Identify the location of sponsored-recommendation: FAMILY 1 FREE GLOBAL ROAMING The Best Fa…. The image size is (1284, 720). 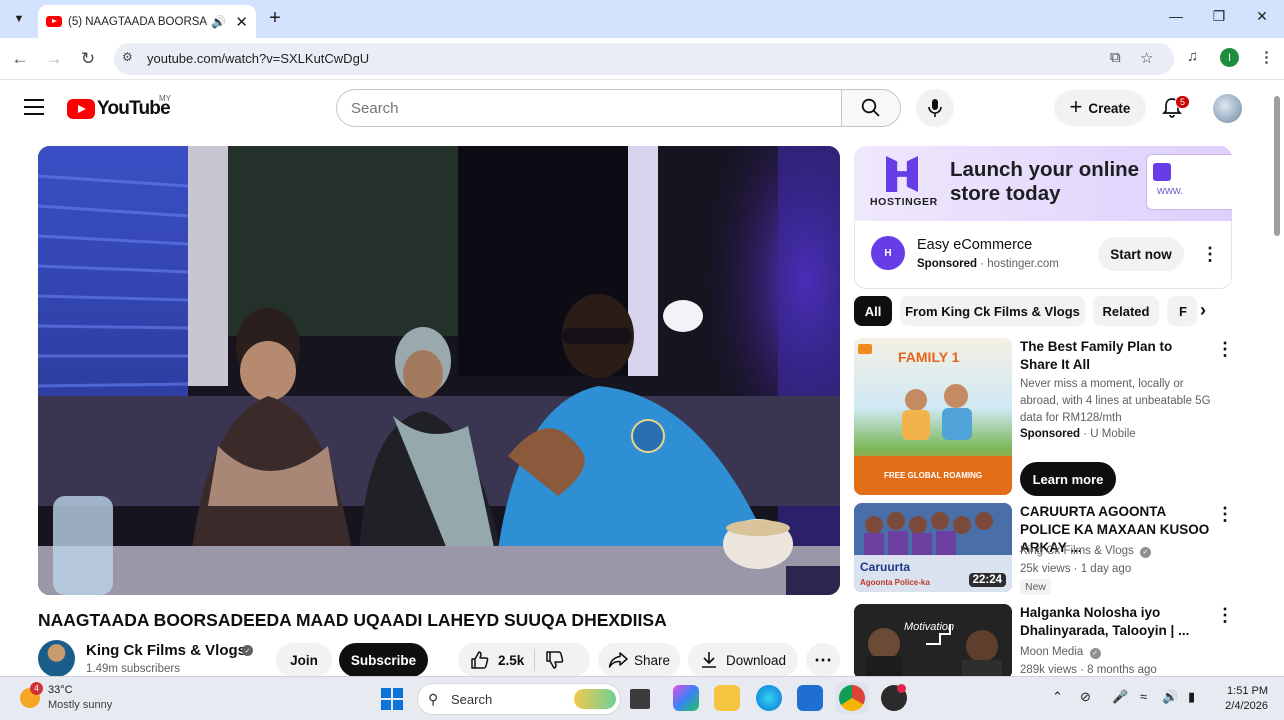
(1044, 418).